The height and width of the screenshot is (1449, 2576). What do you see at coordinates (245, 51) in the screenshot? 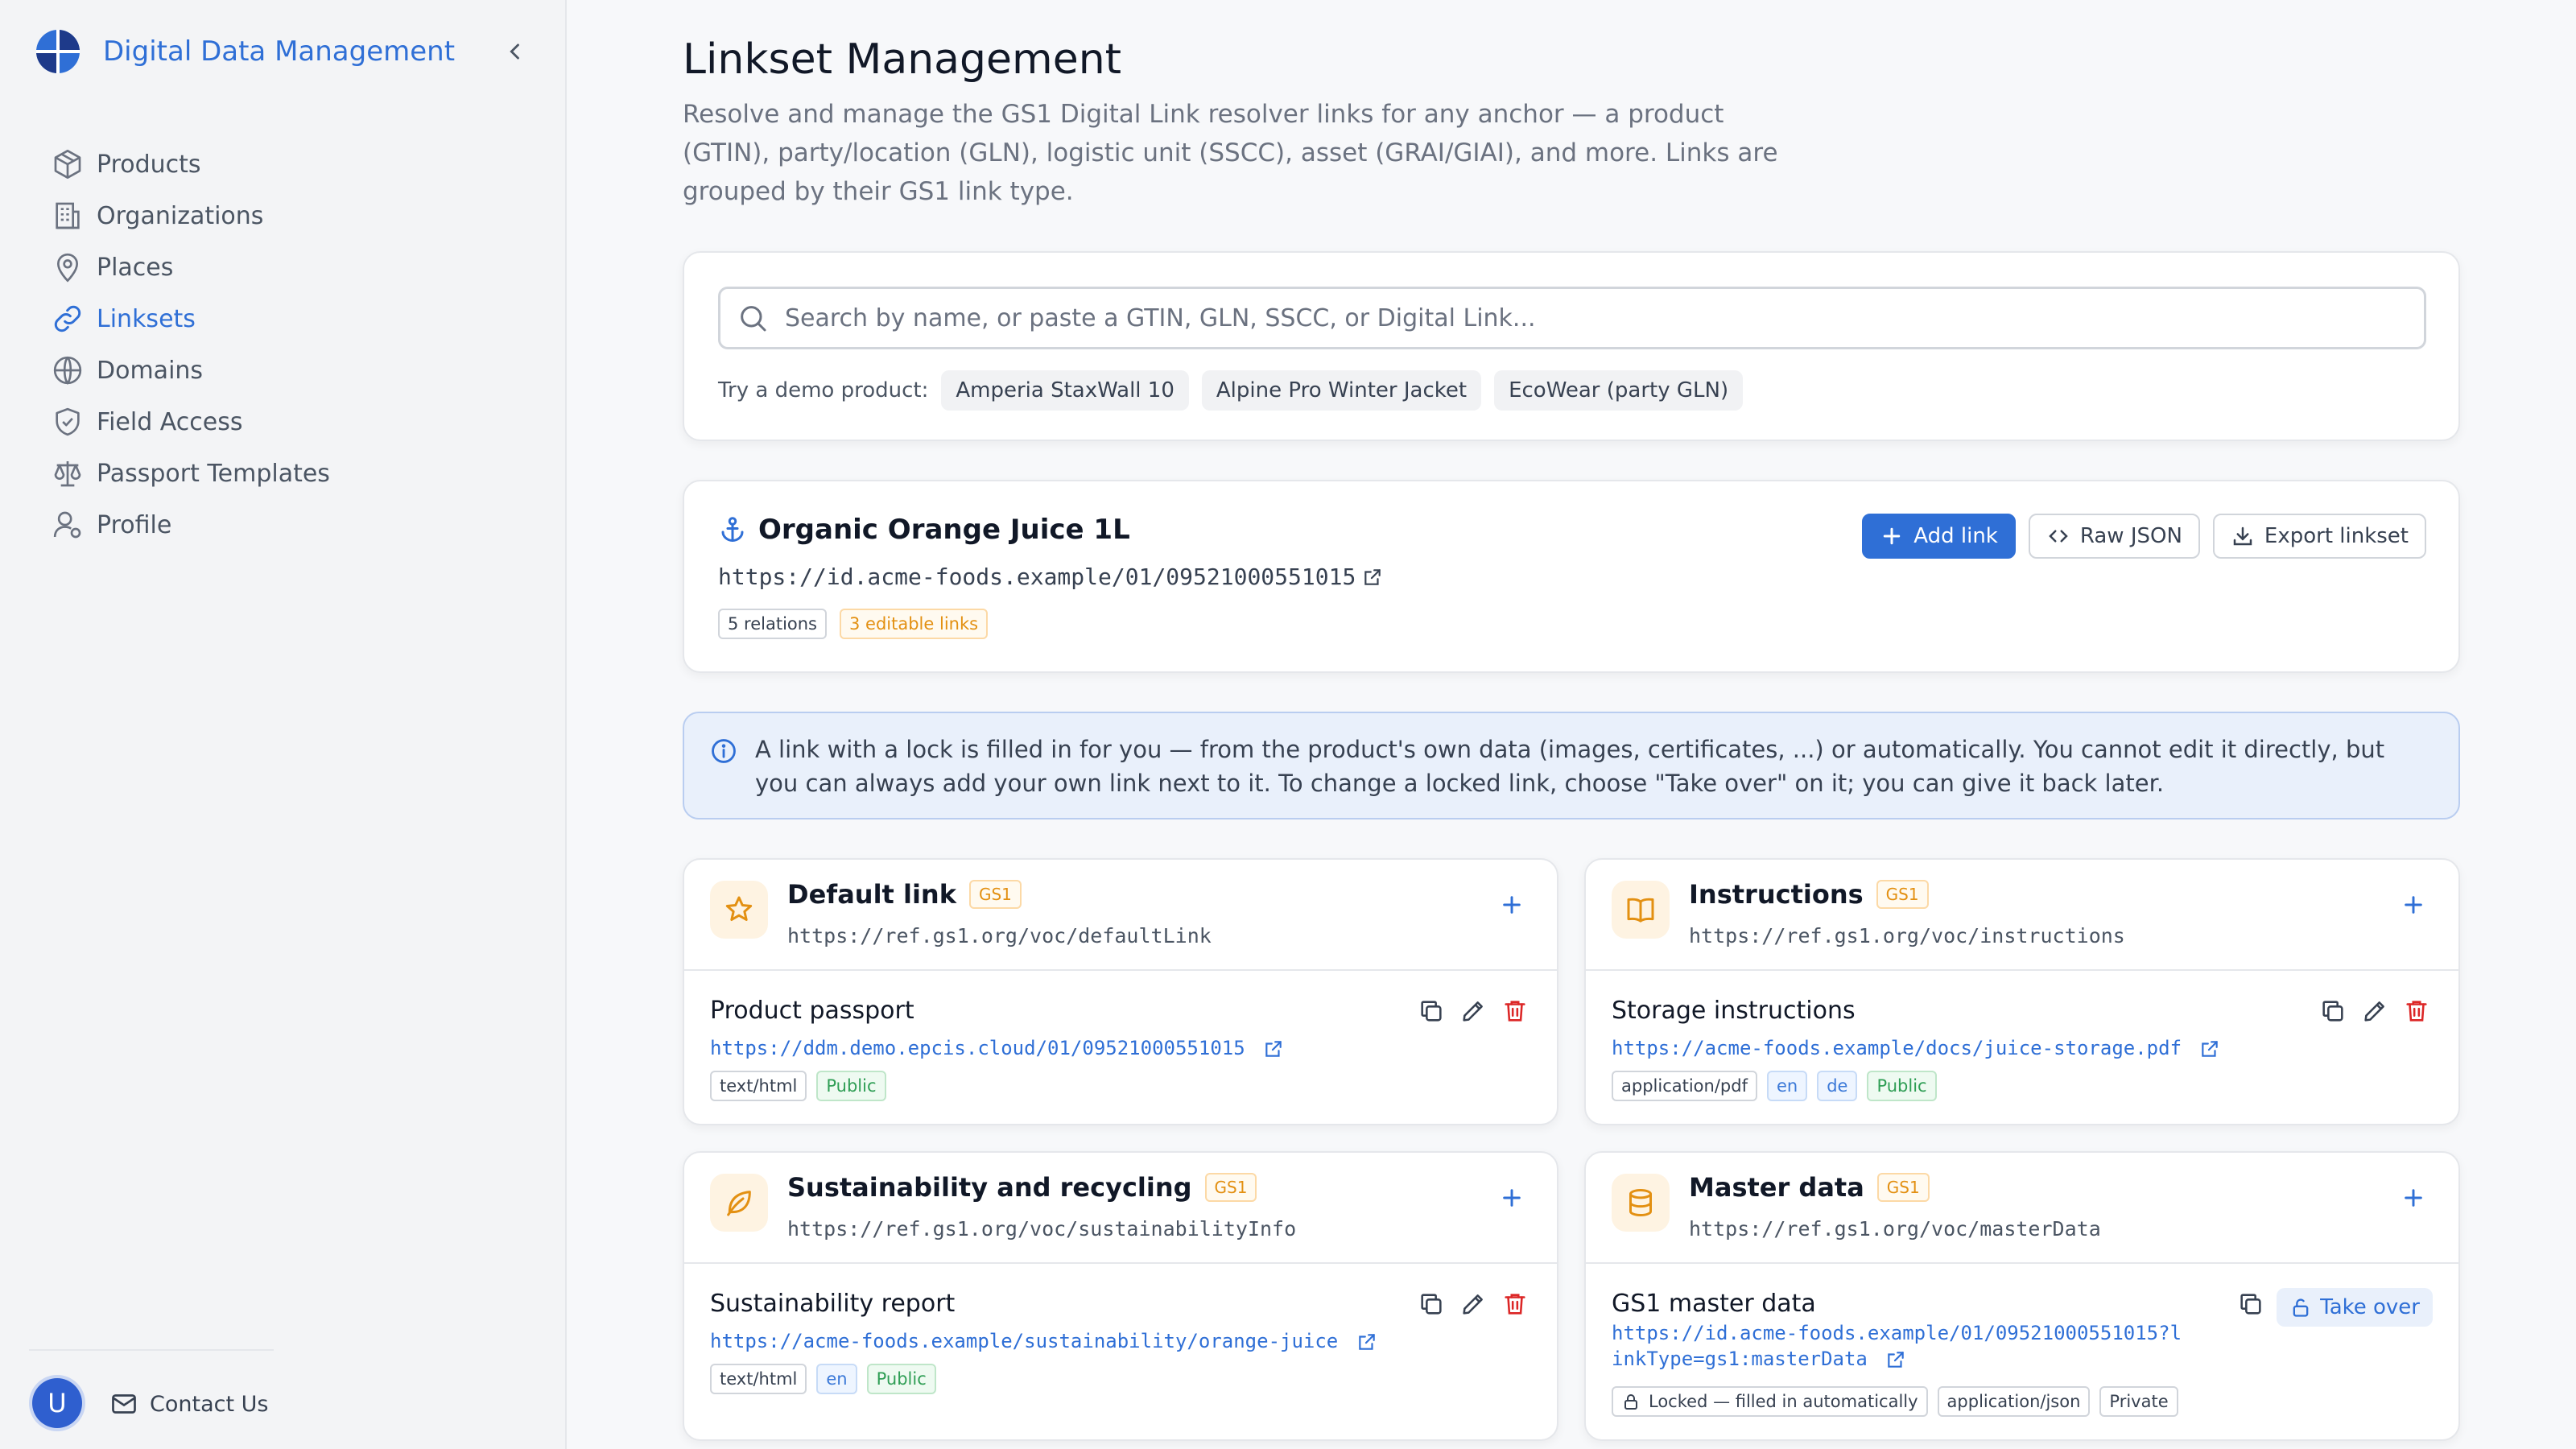
I see `brand: Digital Data Management` at bounding box center [245, 51].